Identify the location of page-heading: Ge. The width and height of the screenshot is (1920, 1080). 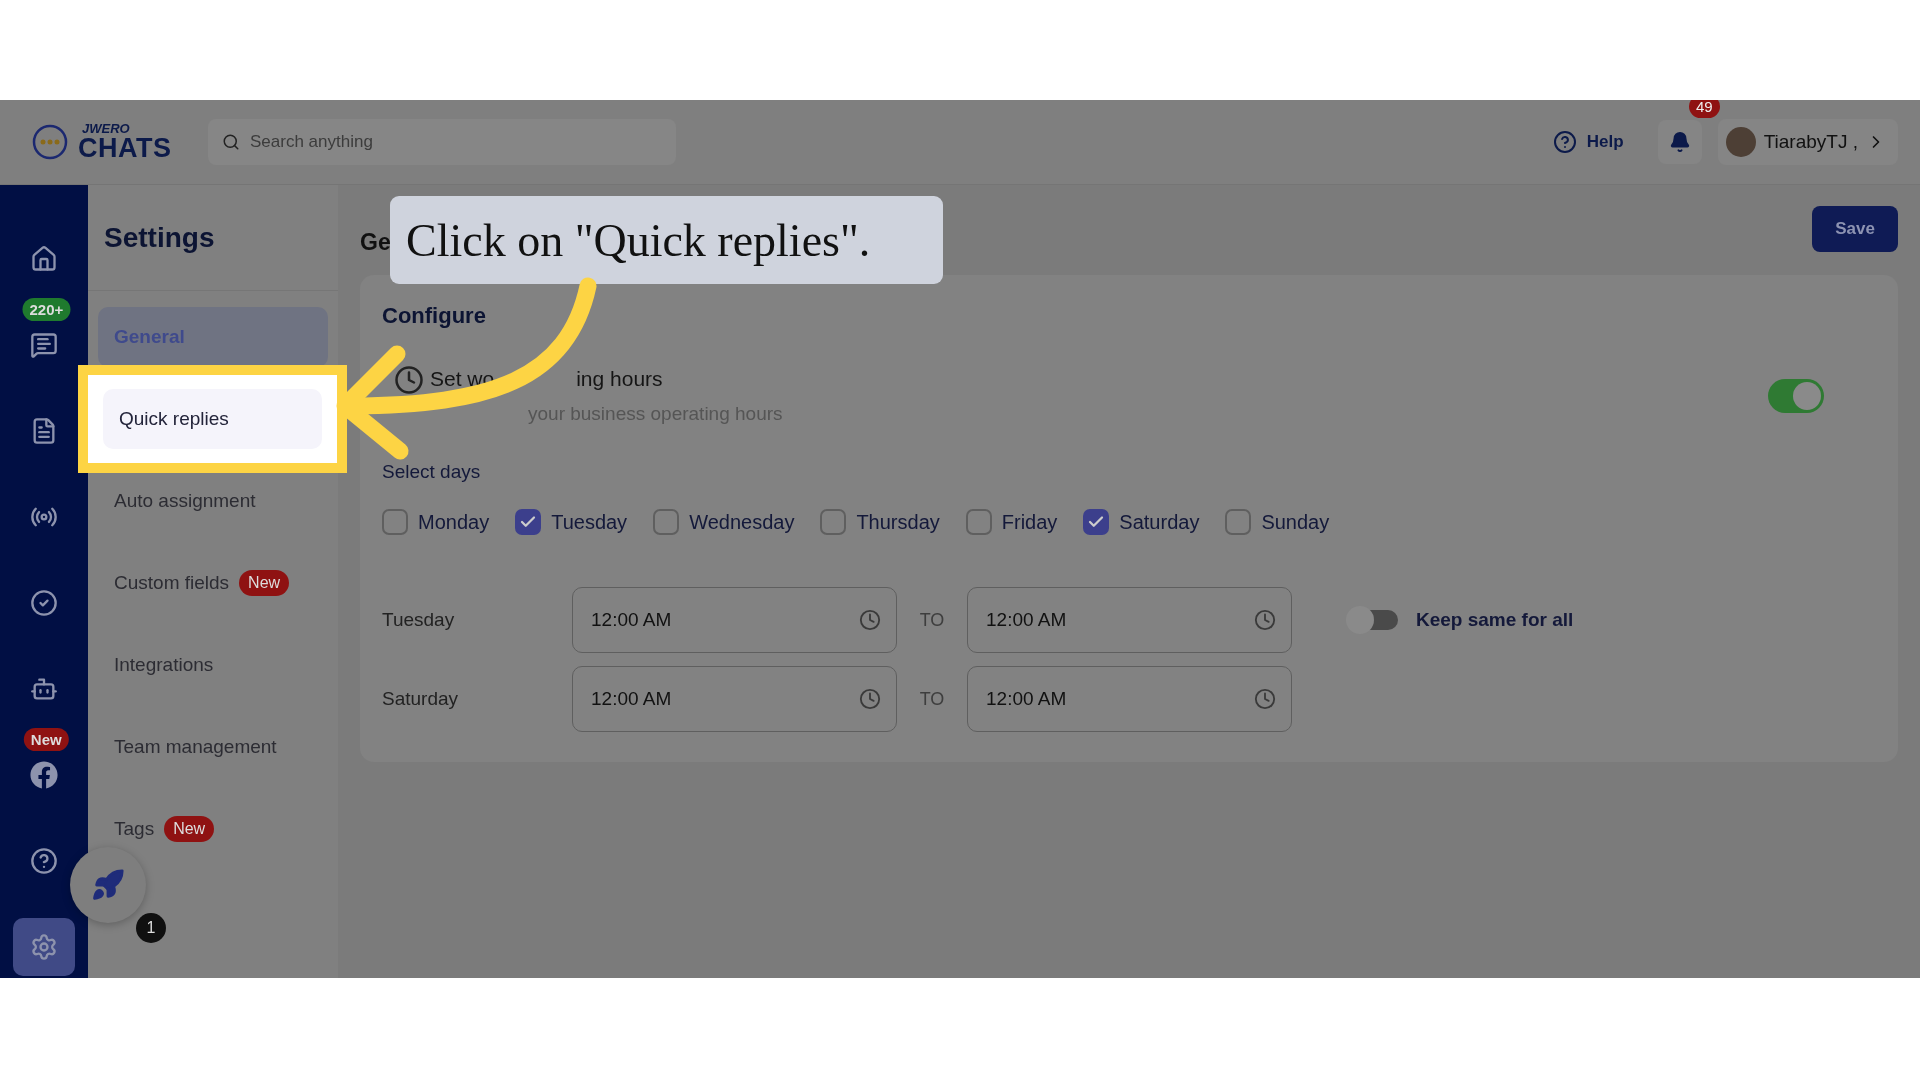
(375, 242).